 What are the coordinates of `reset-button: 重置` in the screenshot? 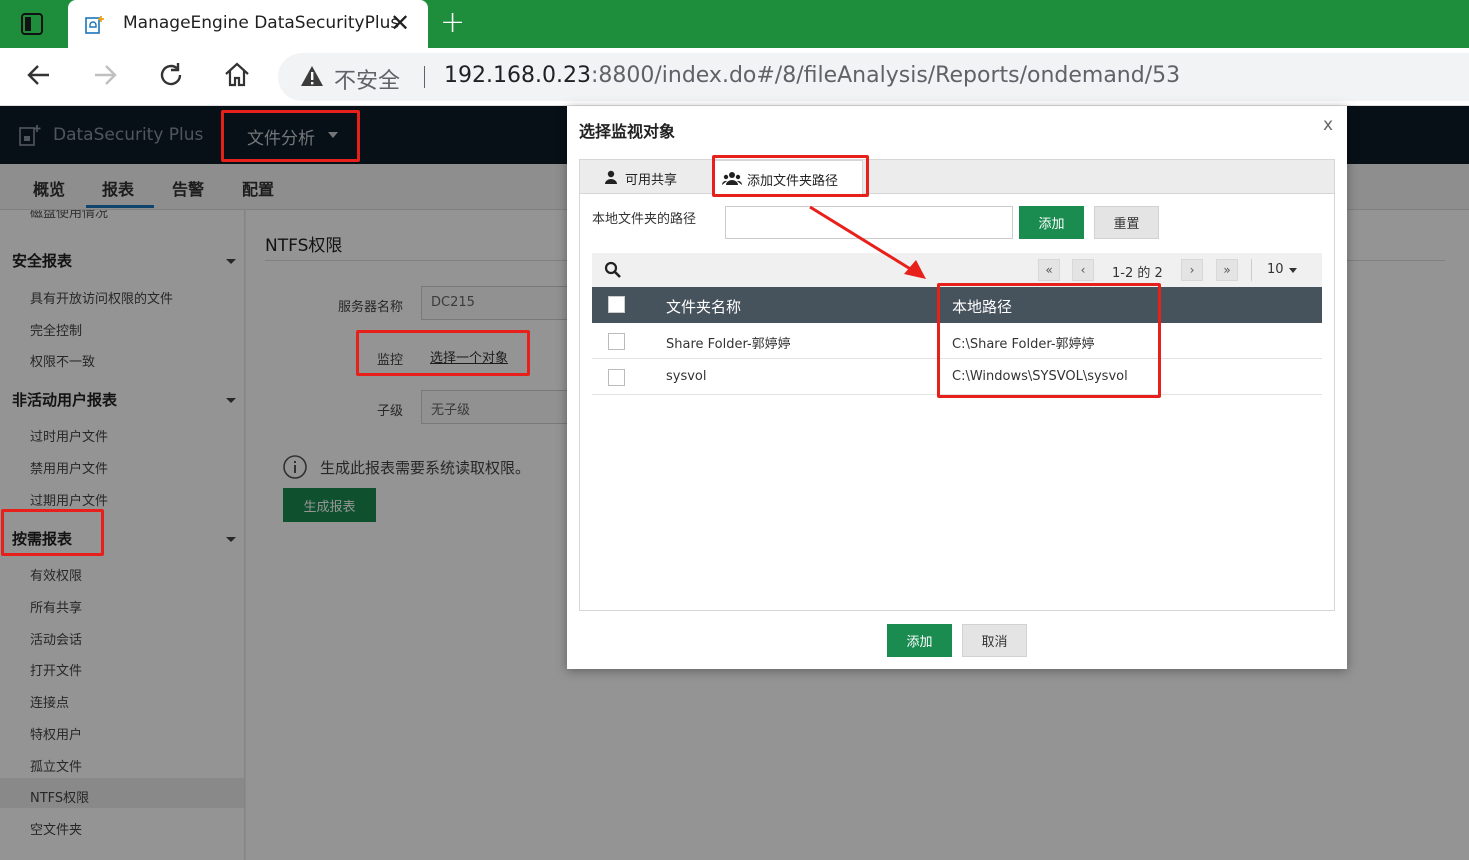 It's located at (1126, 222).